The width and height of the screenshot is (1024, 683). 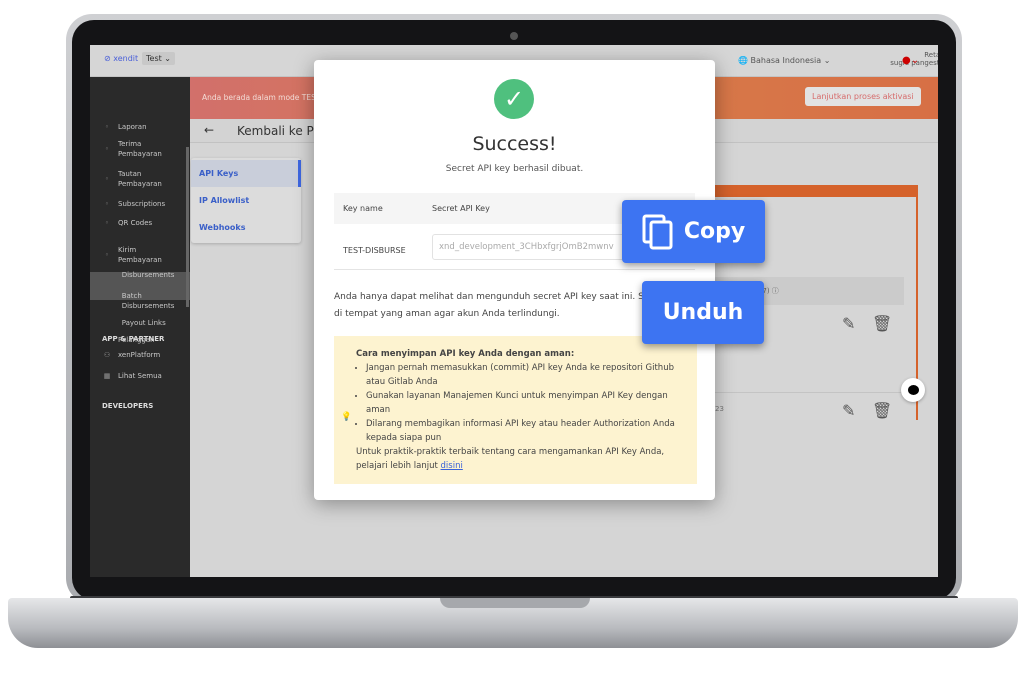 What do you see at coordinates (107, 376) in the screenshot?
I see `grid-icon: ▦` at bounding box center [107, 376].